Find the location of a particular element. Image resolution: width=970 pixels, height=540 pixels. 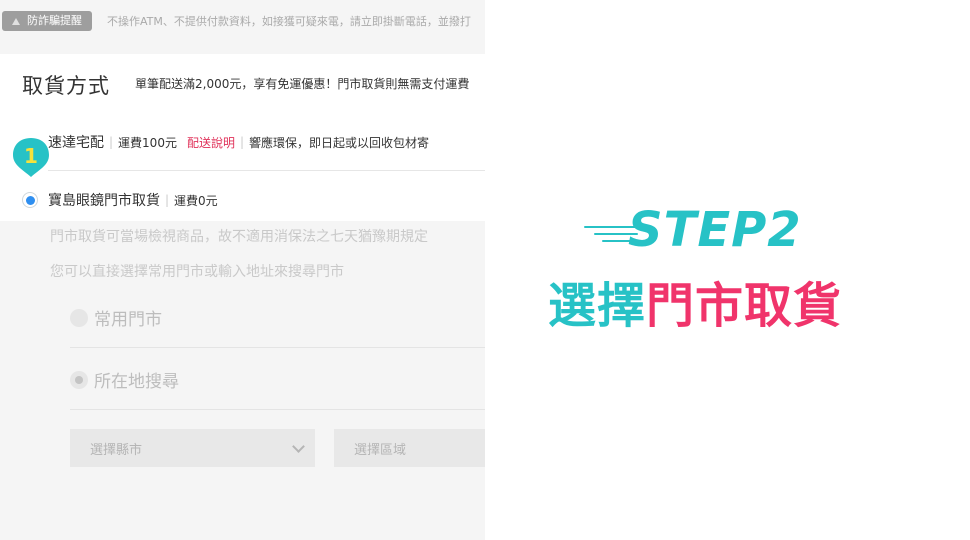

step-title-part1: 選擇 is located at coordinates (597, 306).